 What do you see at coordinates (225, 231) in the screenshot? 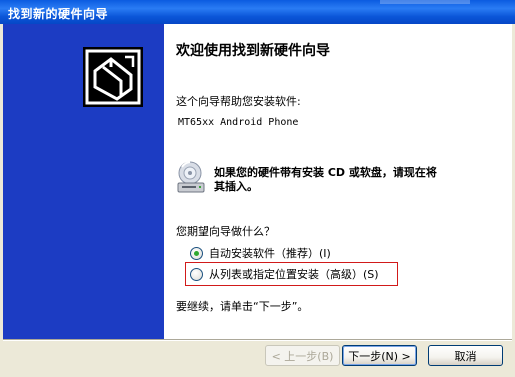
I see `question-text: 您期望向导做什么？` at bounding box center [225, 231].